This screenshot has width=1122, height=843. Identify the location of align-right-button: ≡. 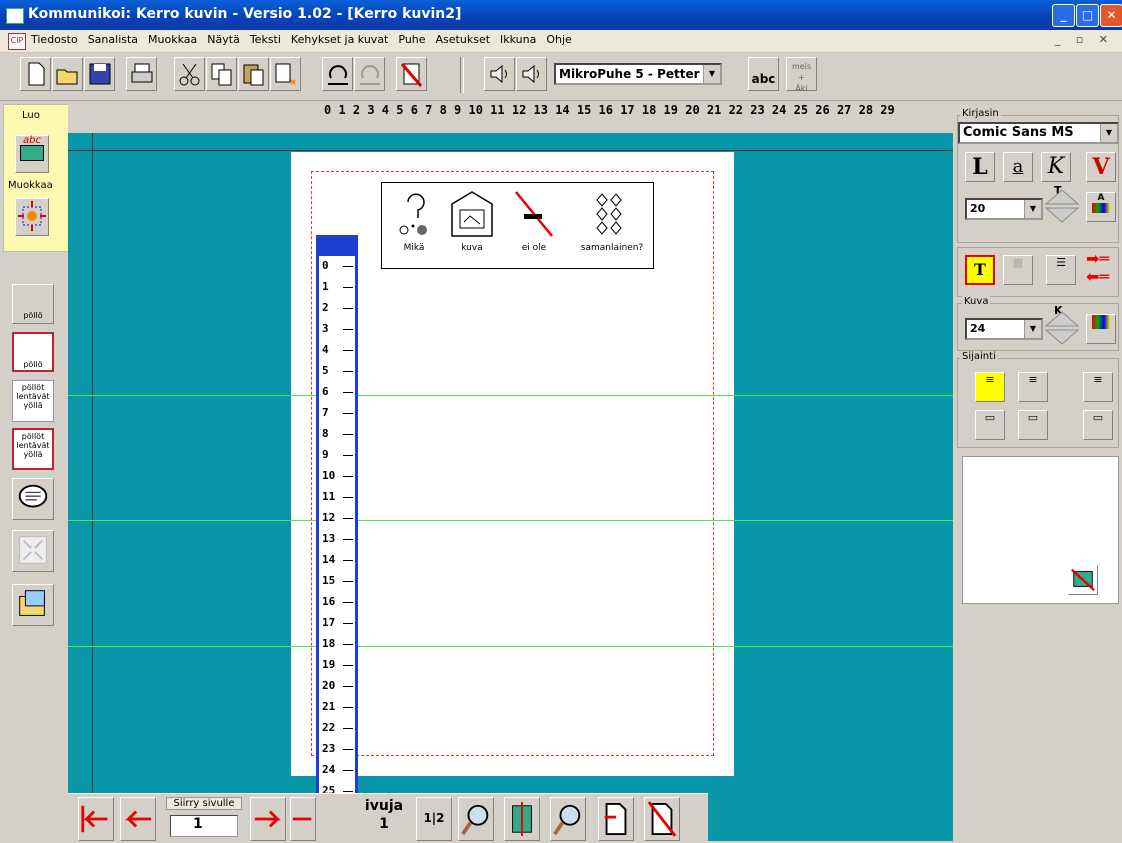
(1098, 387).